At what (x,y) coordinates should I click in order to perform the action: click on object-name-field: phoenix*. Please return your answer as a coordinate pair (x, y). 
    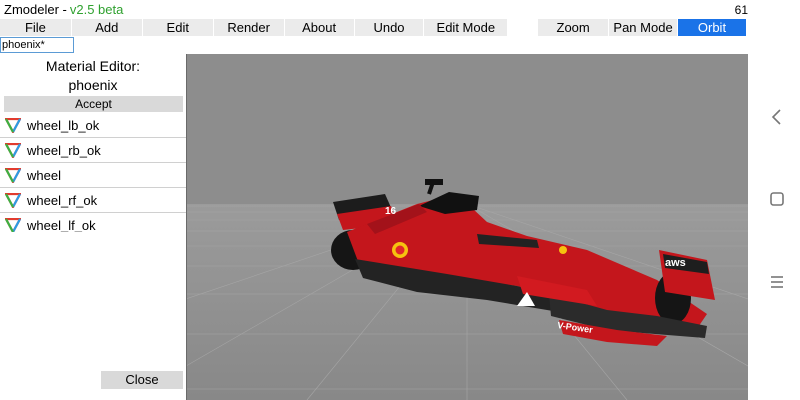
    Looking at the image, I should click on (37, 45).